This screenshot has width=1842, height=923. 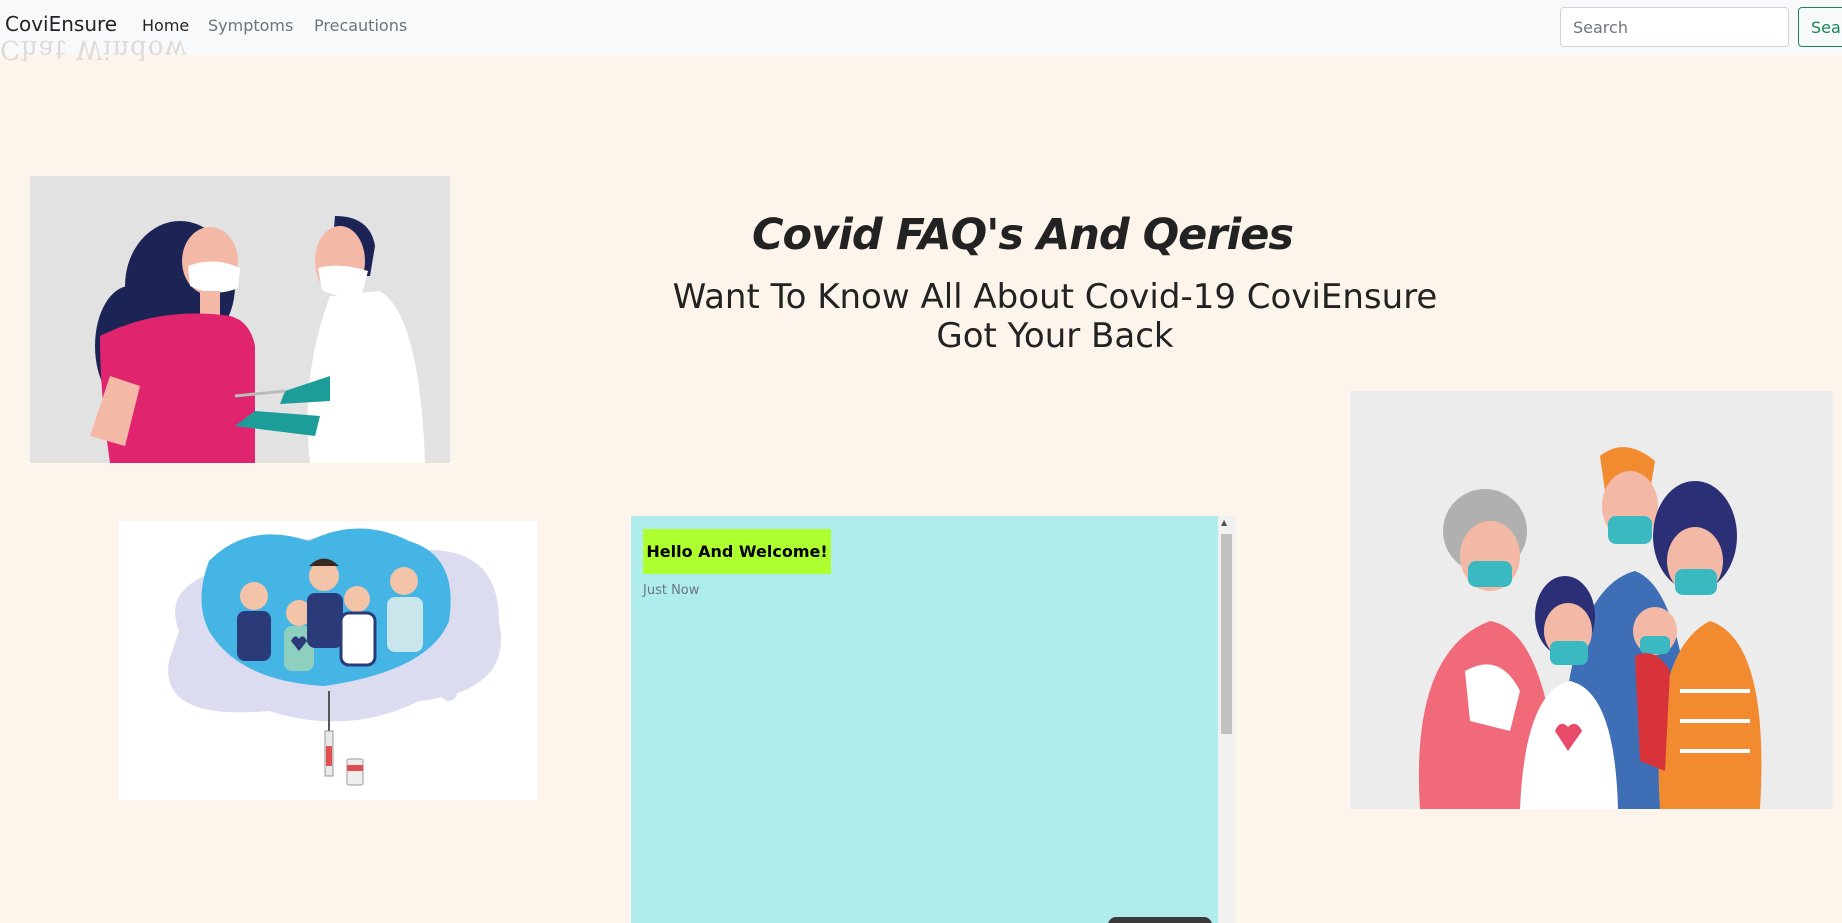 I want to click on scroll-up-icon: ▲, so click(x=1224, y=522).